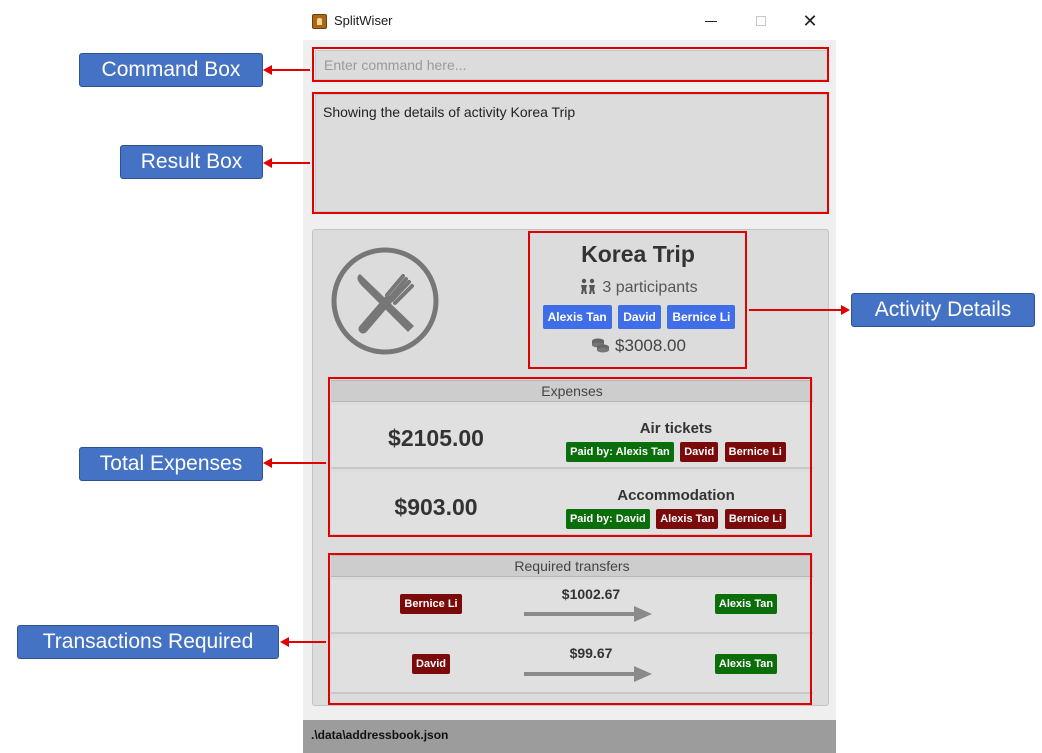 This screenshot has width=1042, height=753. Describe the element at coordinates (569, 736) in the screenshot. I see `status-bar: .\data\addressbook.json` at that location.